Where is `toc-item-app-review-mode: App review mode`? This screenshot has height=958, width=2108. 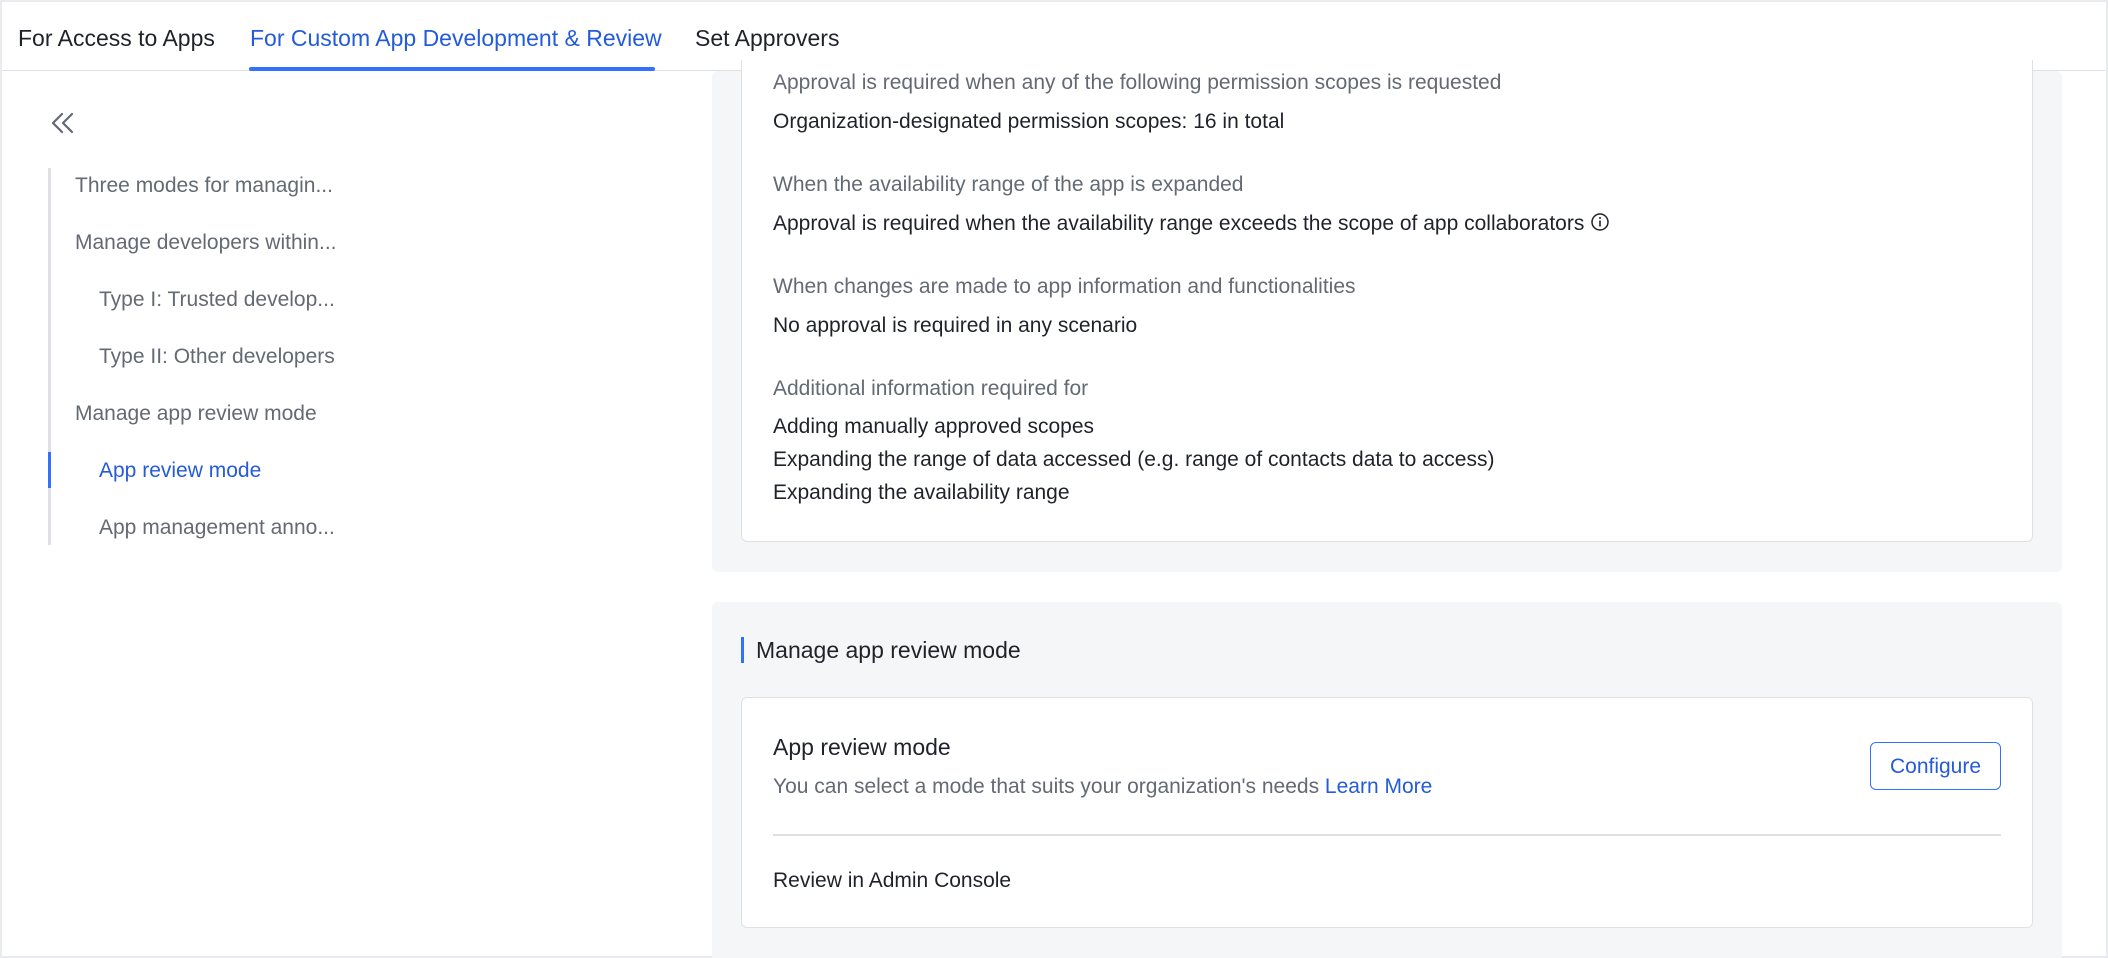
toc-item-app-review-mode: App review mode is located at coordinates (180, 471).